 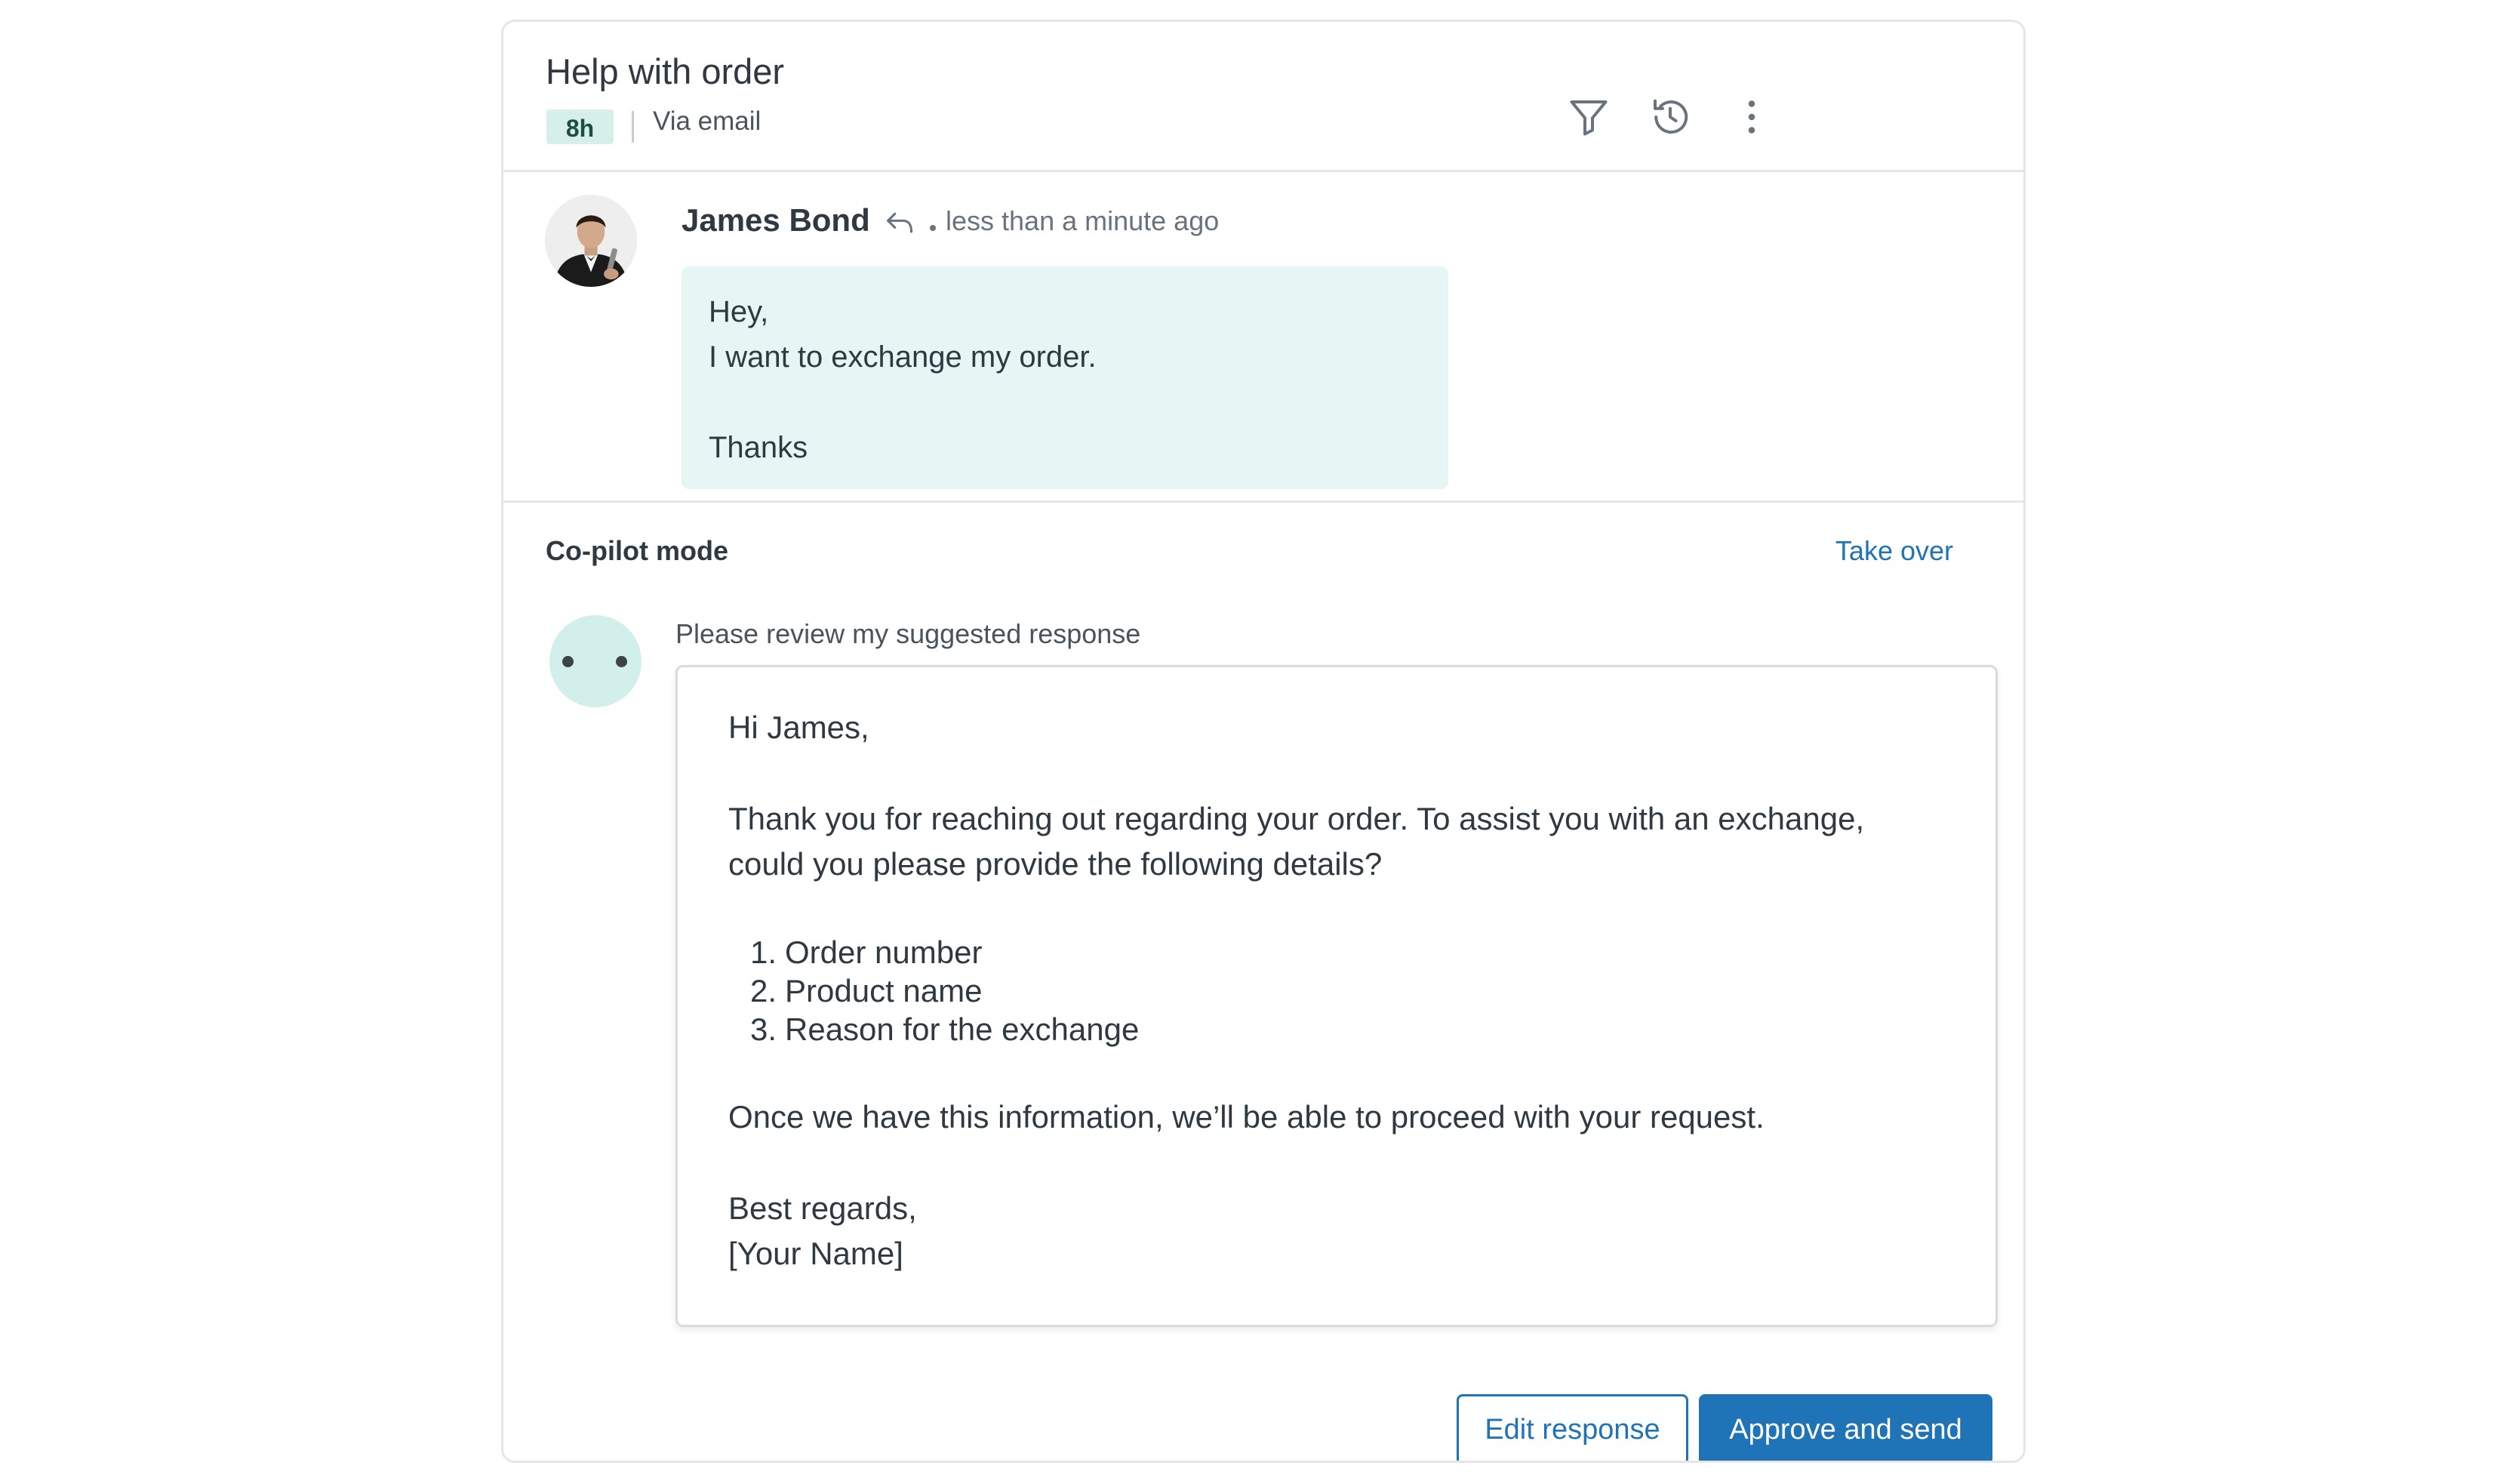 I want to click on copilot-mode-label: Co-pilot mode, so click(x=637, y=550).